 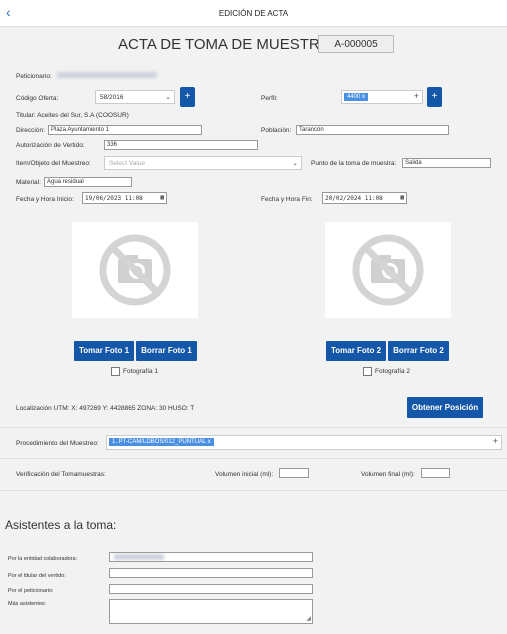 I want to click on perfil-label: Perfil:, so click(x=269, y=98).